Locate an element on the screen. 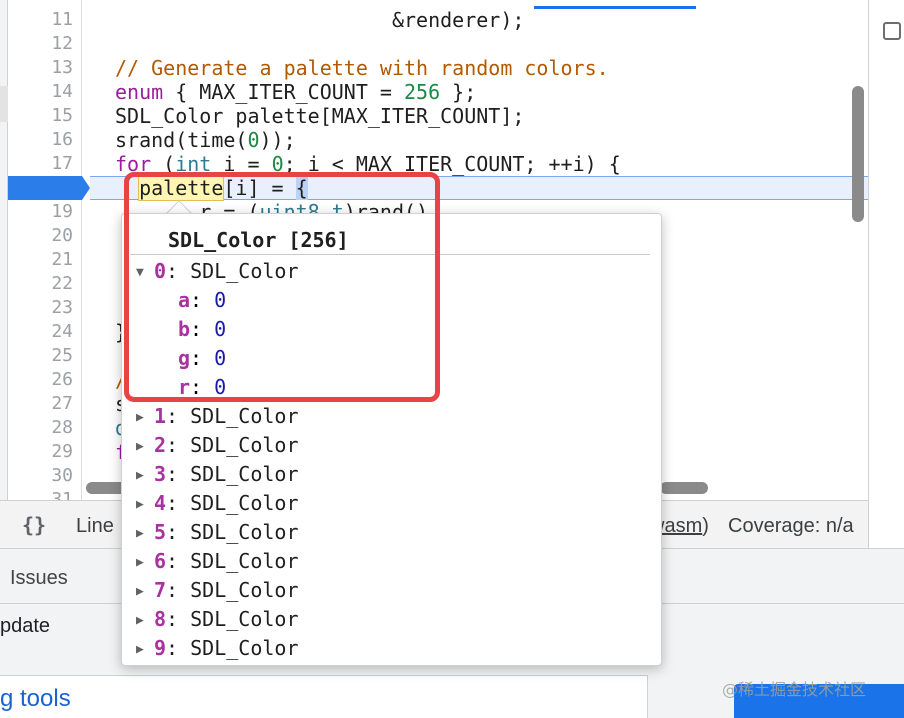  line-number: 20 is located at coordinates (43, 236).